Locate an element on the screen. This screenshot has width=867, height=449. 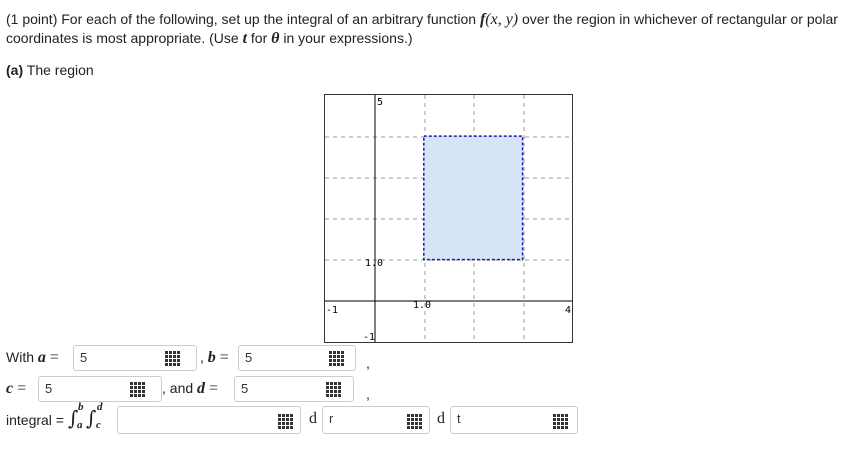
tick-label-top-y: 5 is located at coordinates (380, 102).